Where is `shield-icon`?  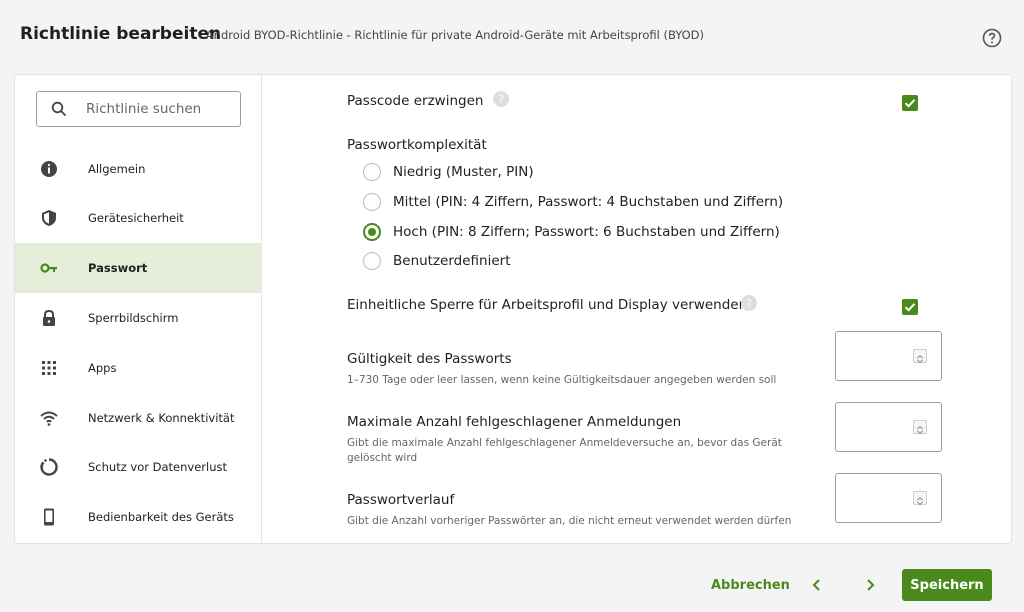
shield-icon is located at coordinates (49, 218).